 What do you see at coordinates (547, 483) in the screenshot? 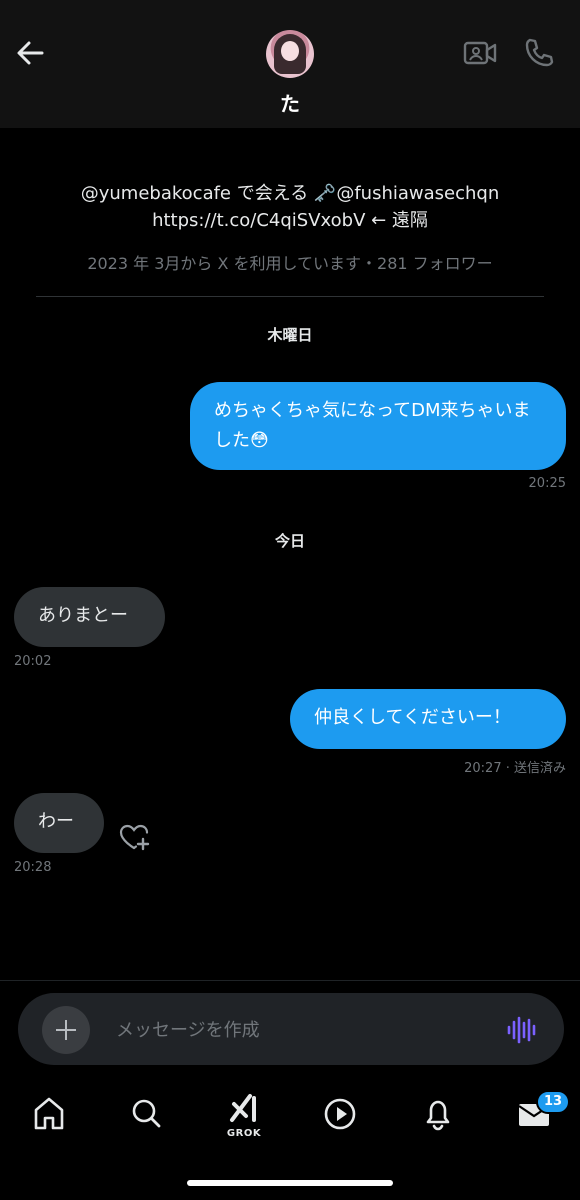
I see `message-timestamp: 20:25` at bounding box center [547, 483].